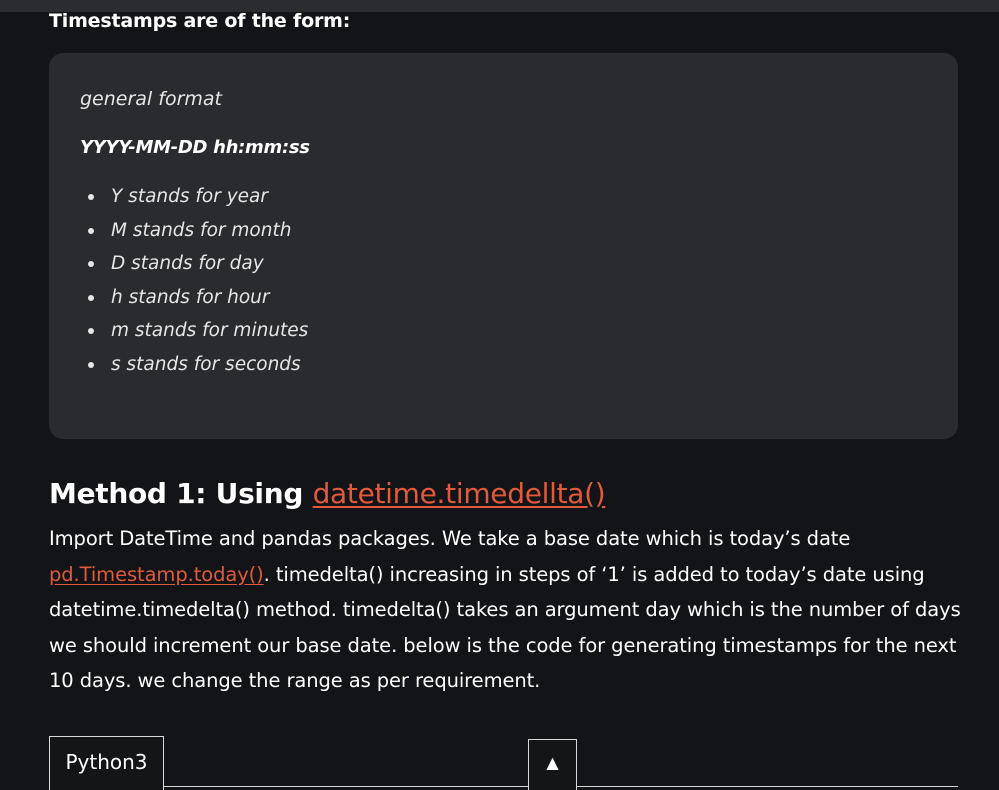 Image resolution: width=999 pixels, height=790 pixels. What do you see at coordinates (156, 574) in the screenshot?
I see `timestamp-today-link: pd.Timestamp.today()` at bounding box center [156, 574].